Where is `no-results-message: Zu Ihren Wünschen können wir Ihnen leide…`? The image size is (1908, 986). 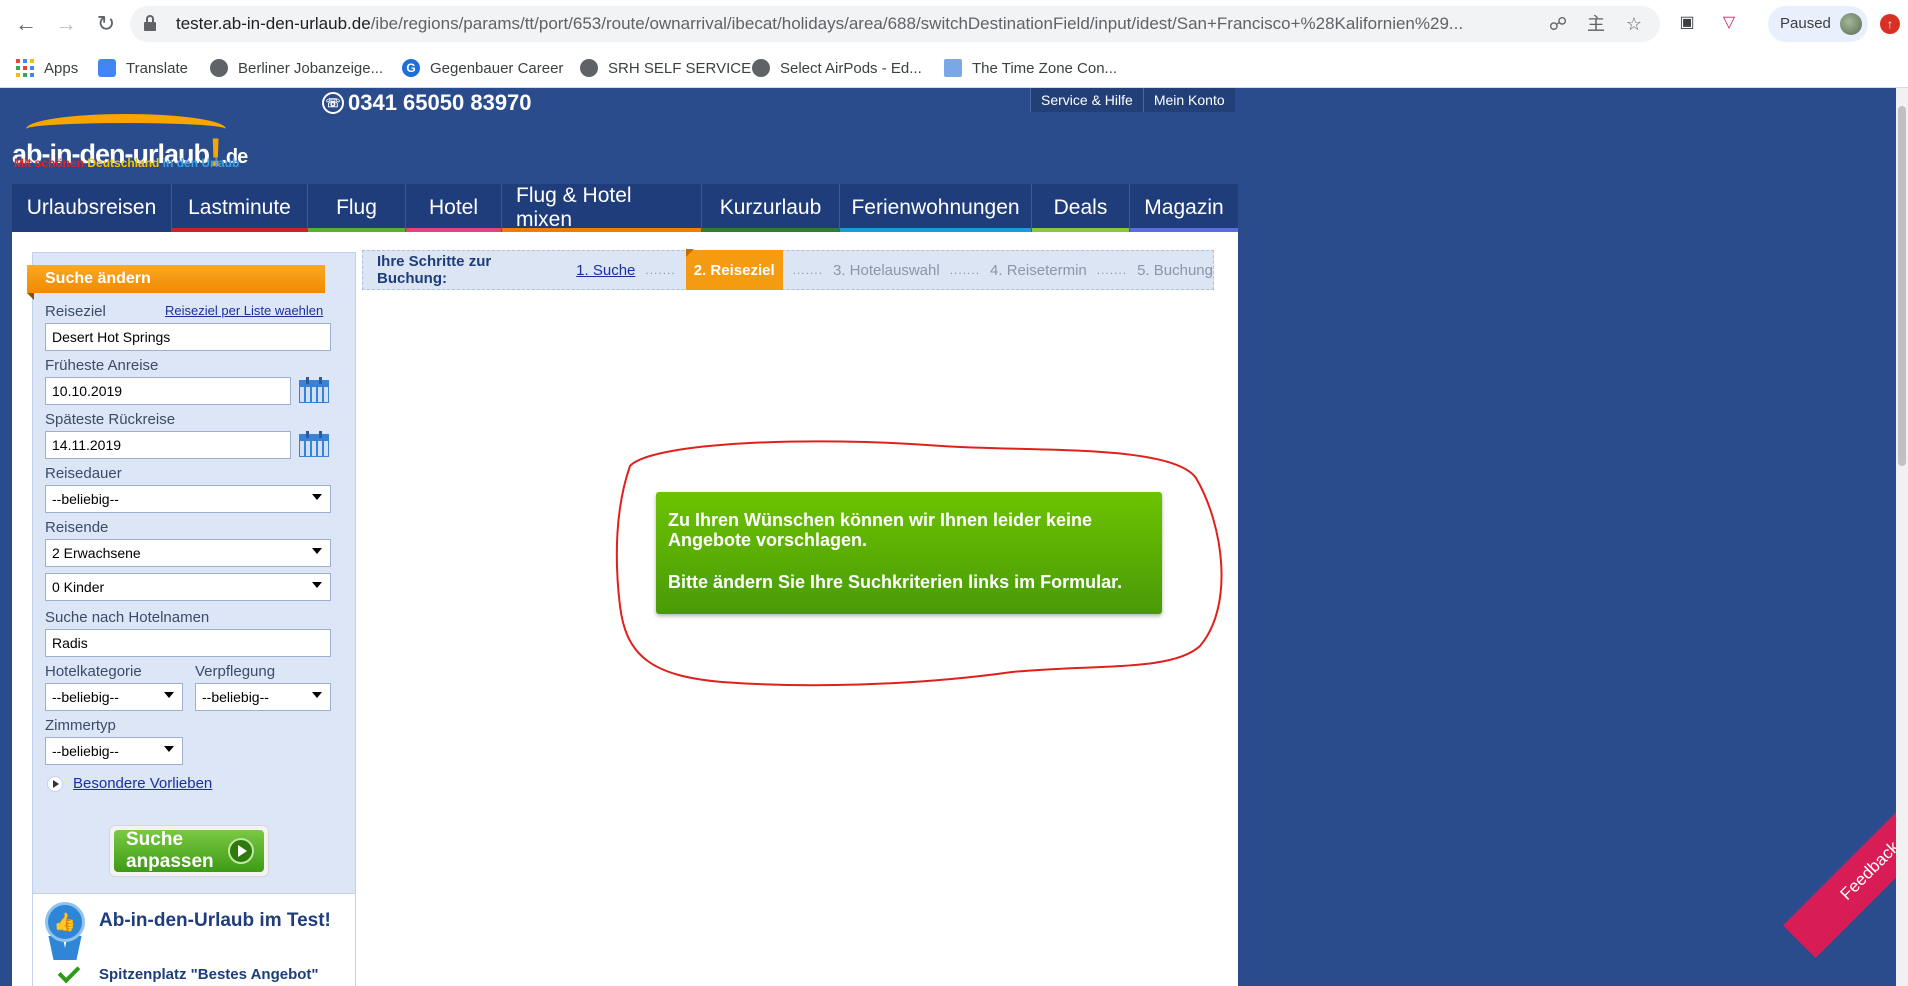
no-results-message: Zu Ihren Wünschen können wir Ihnen leide… is located at coordinates (909, 553).